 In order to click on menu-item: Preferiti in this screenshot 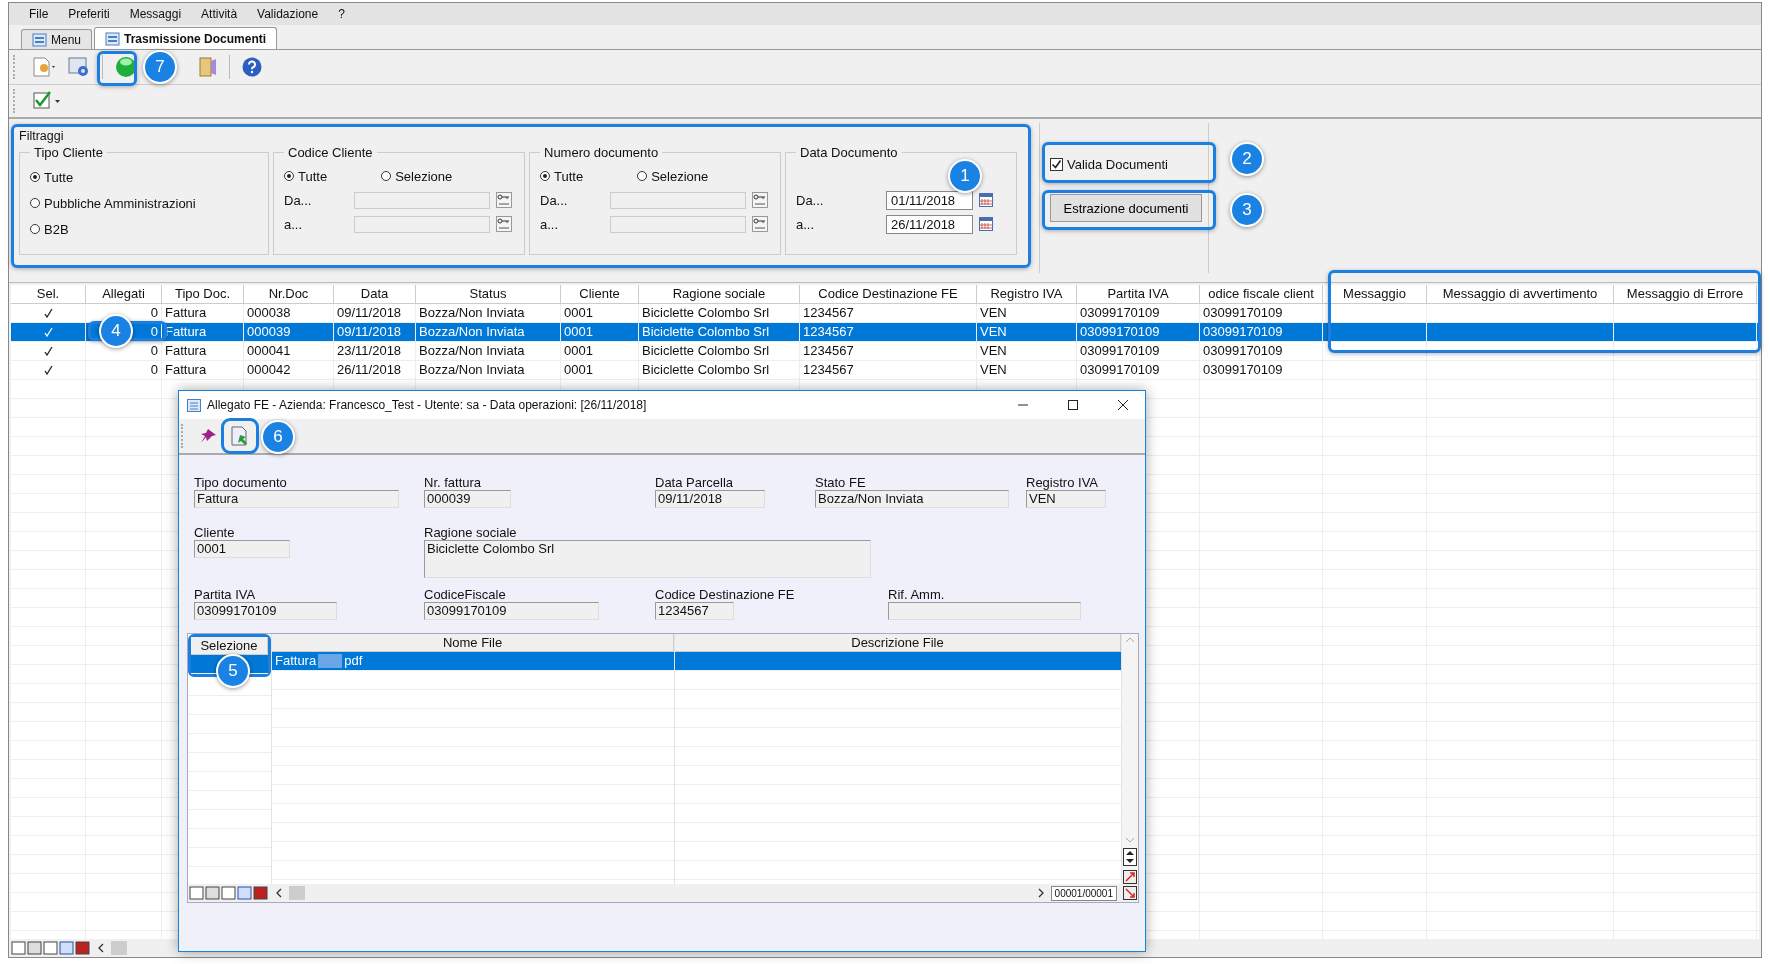, I will do `click(89, 14)`.